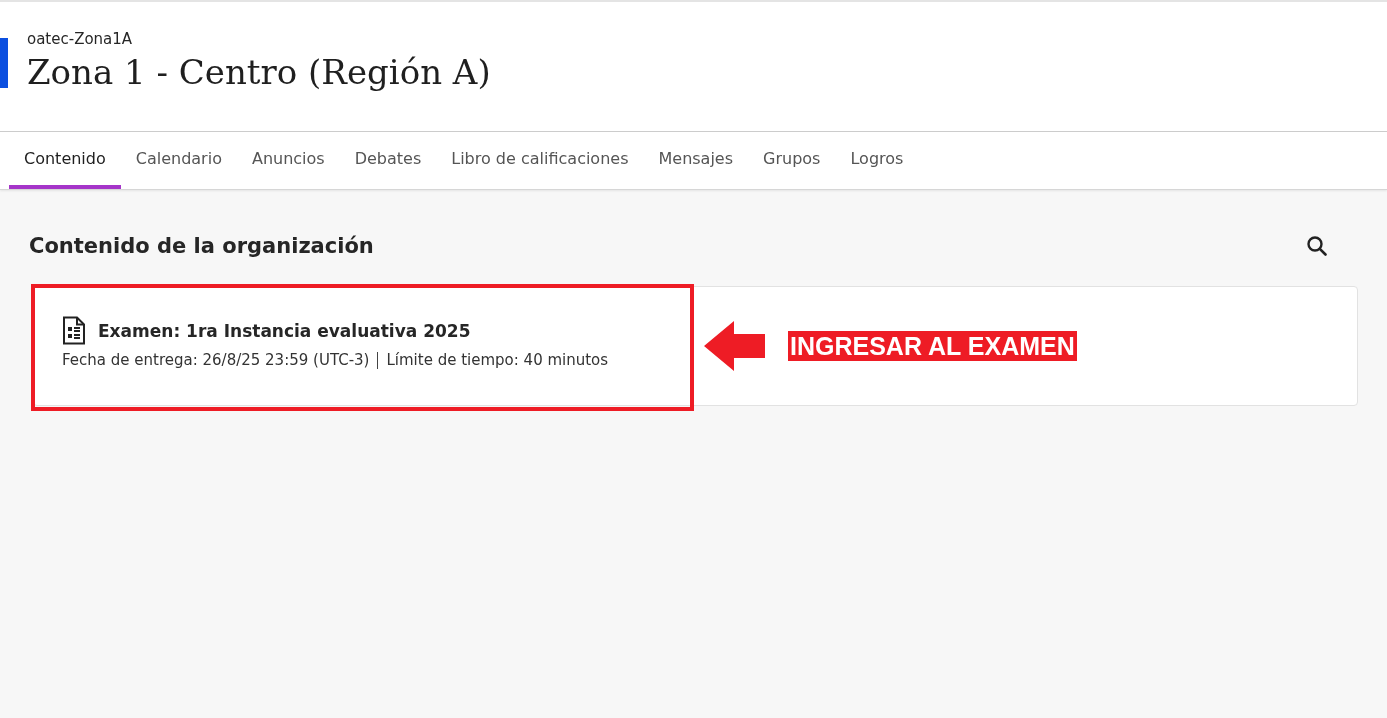  Describe the element at coordinates (792, 160) in the screenshot. I see `tab: Grupos` at that location.